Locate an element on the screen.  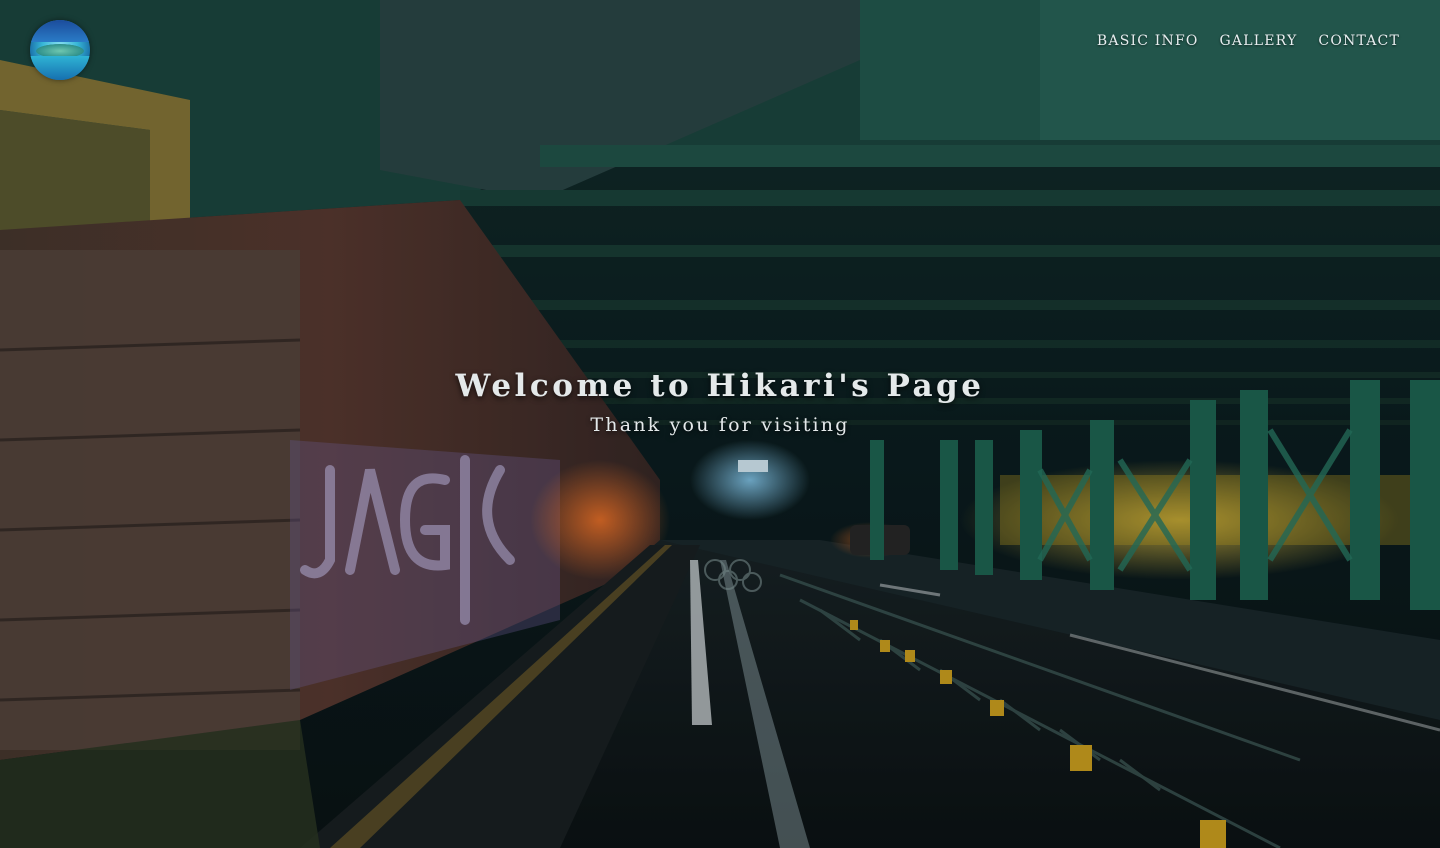
hero-subtitle: Thank you for visiting is located at coordinates (720, 425).